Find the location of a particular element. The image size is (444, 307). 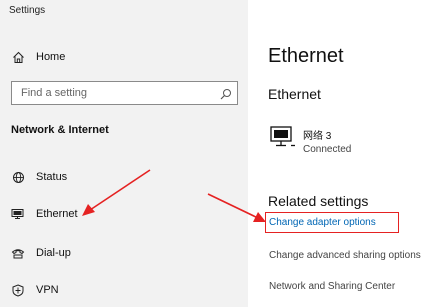

dialup-phone-icon is located at coordinates (18, 253).